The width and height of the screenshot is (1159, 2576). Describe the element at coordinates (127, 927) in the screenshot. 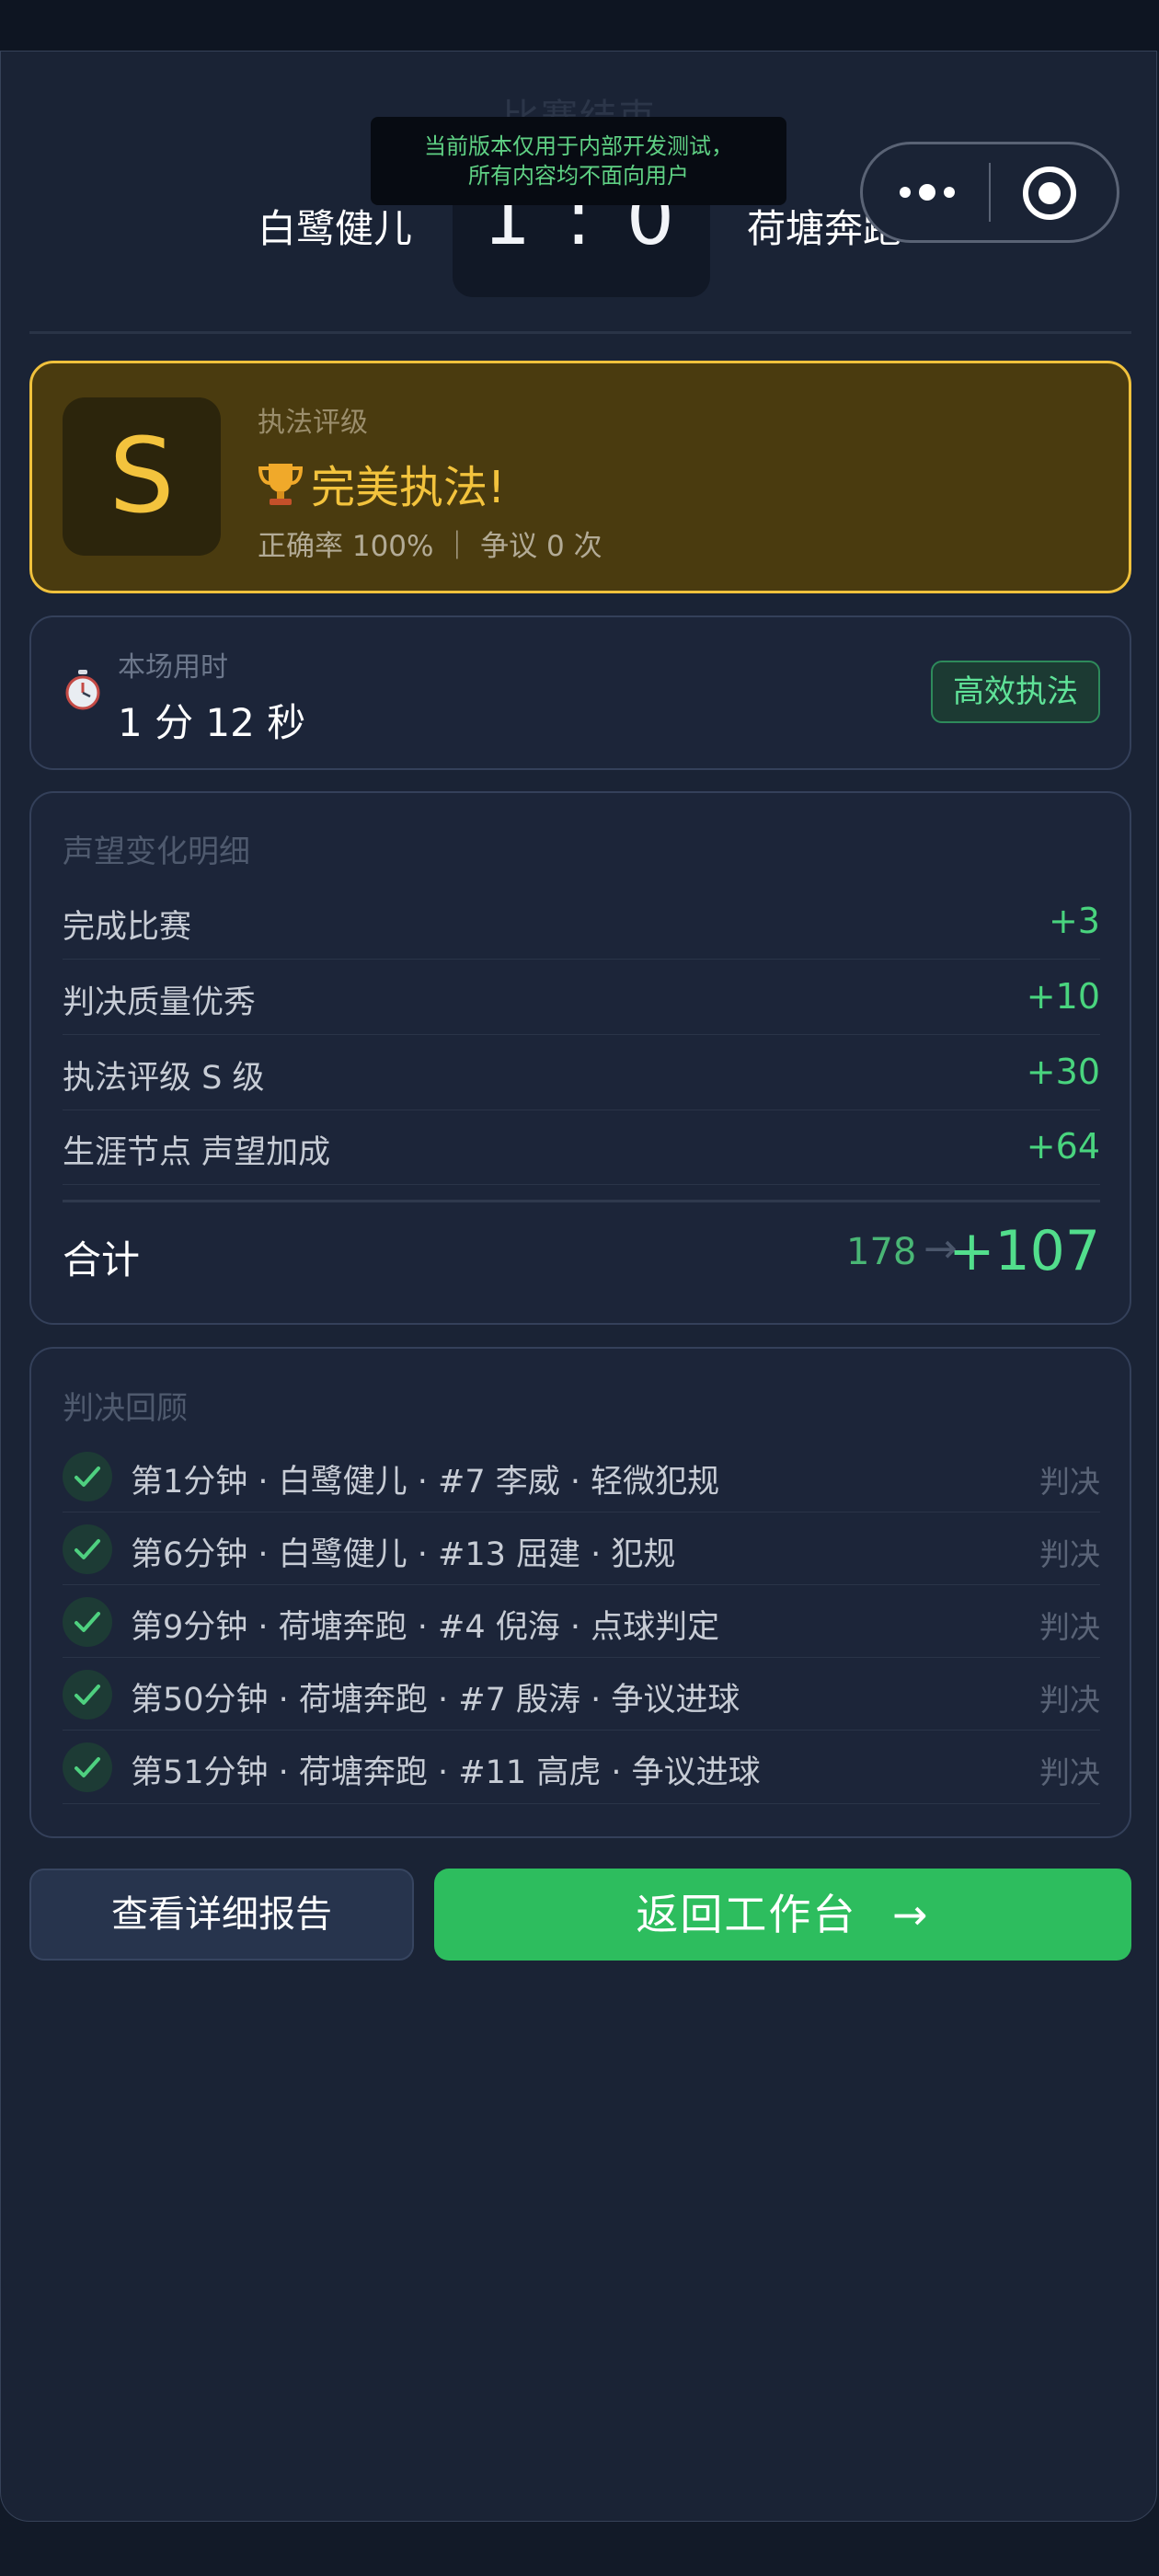

I see `reputation-row-label: 完成比赛` at that location.